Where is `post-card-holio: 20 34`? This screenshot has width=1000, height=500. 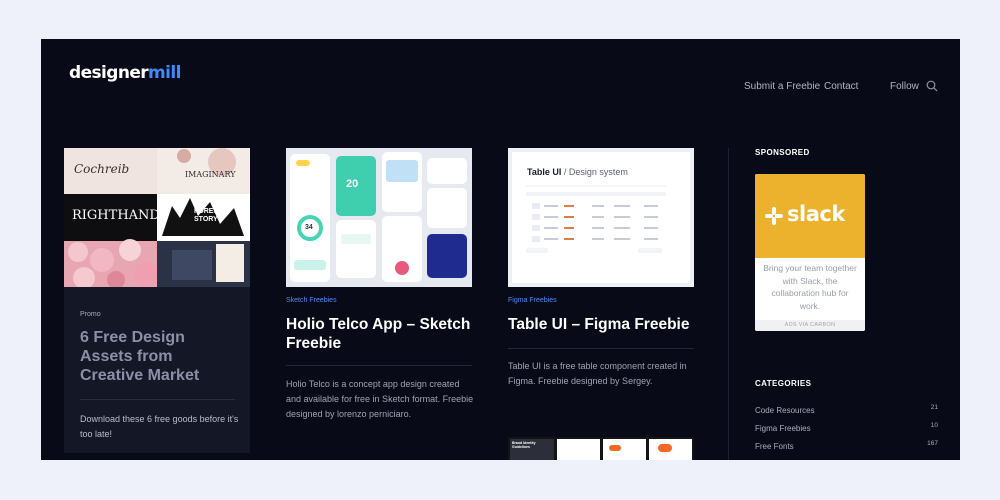 post-card-holio: 20 34 is located at coordinates (379, 217).